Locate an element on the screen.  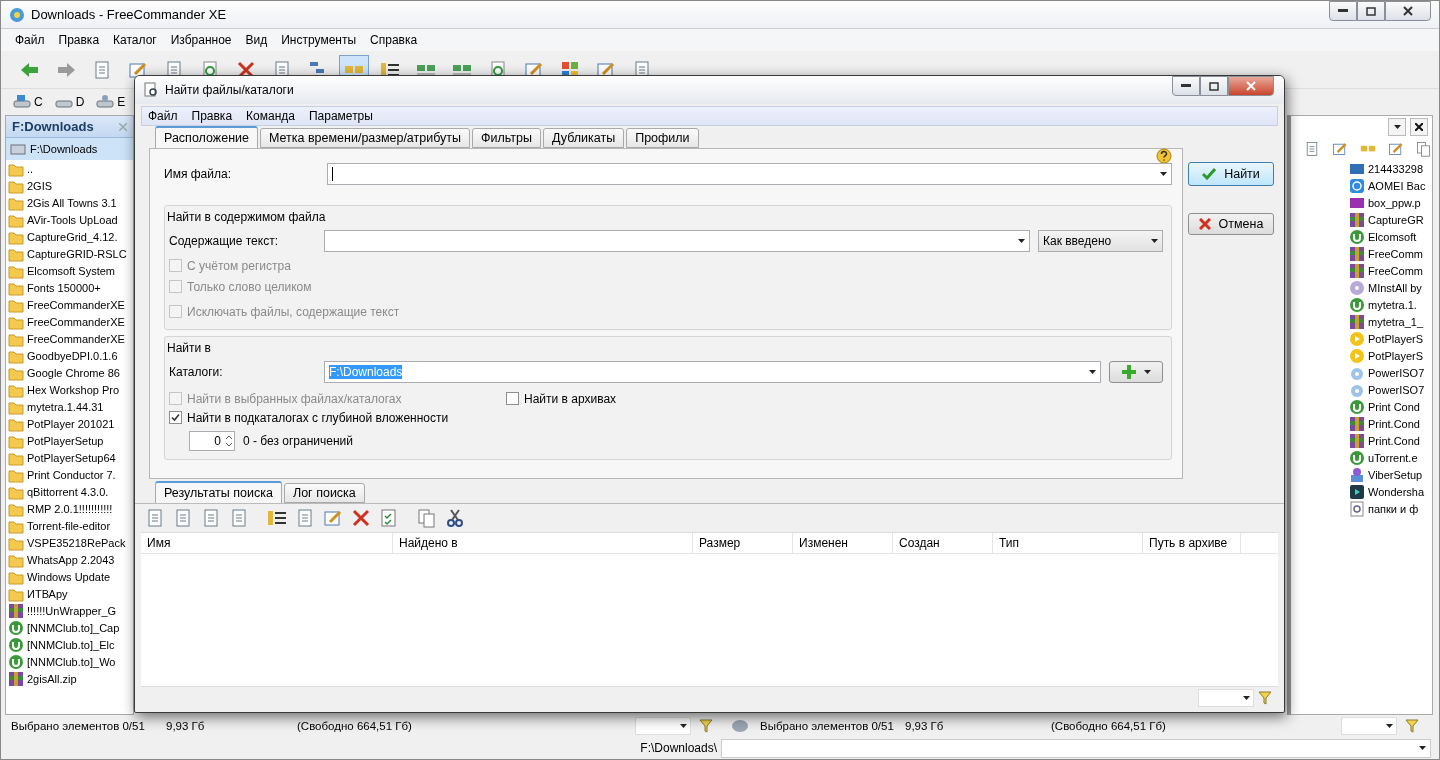
file-list-item: CaptureGrid_4.12. is located at coordinates (69, 236).